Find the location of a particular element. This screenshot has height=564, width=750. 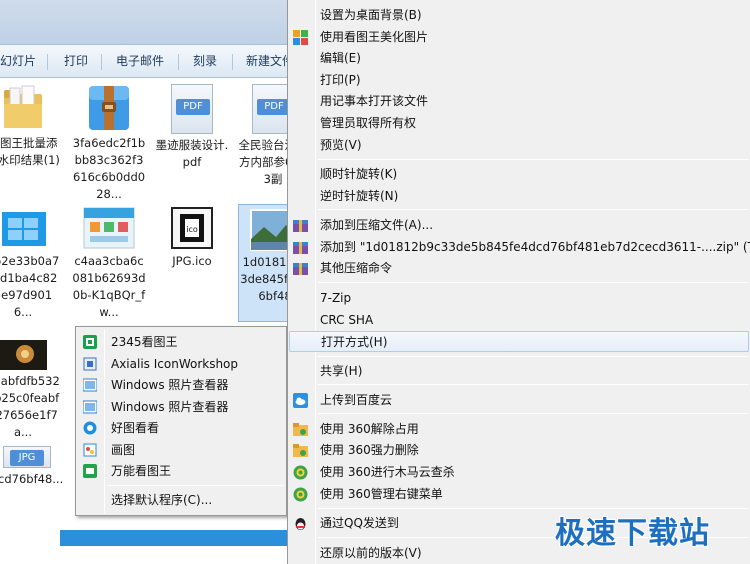

menu-item-upload-baidu: 上传到百度云 is located at coordinates (519, 400).